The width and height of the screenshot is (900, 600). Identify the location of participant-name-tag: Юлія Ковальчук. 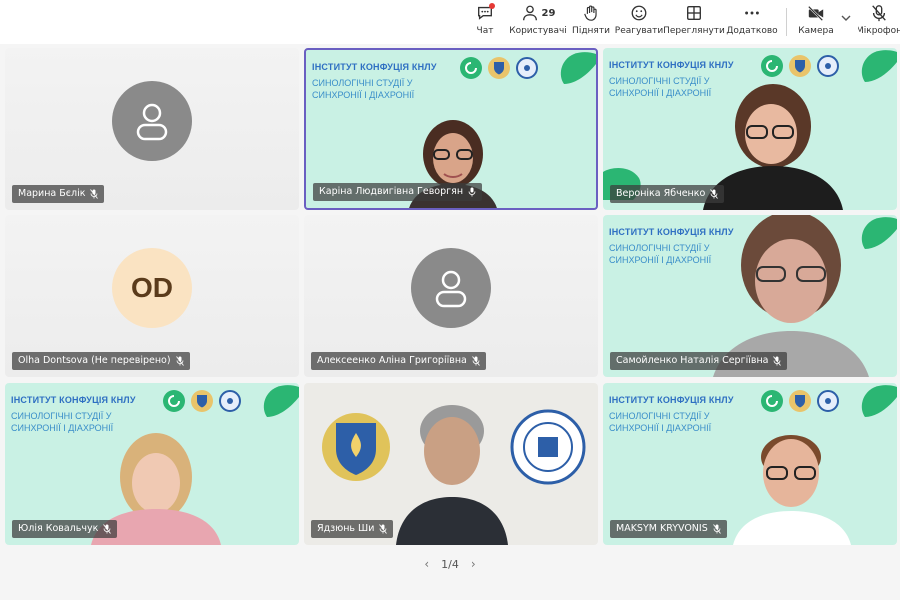
(65, 529).